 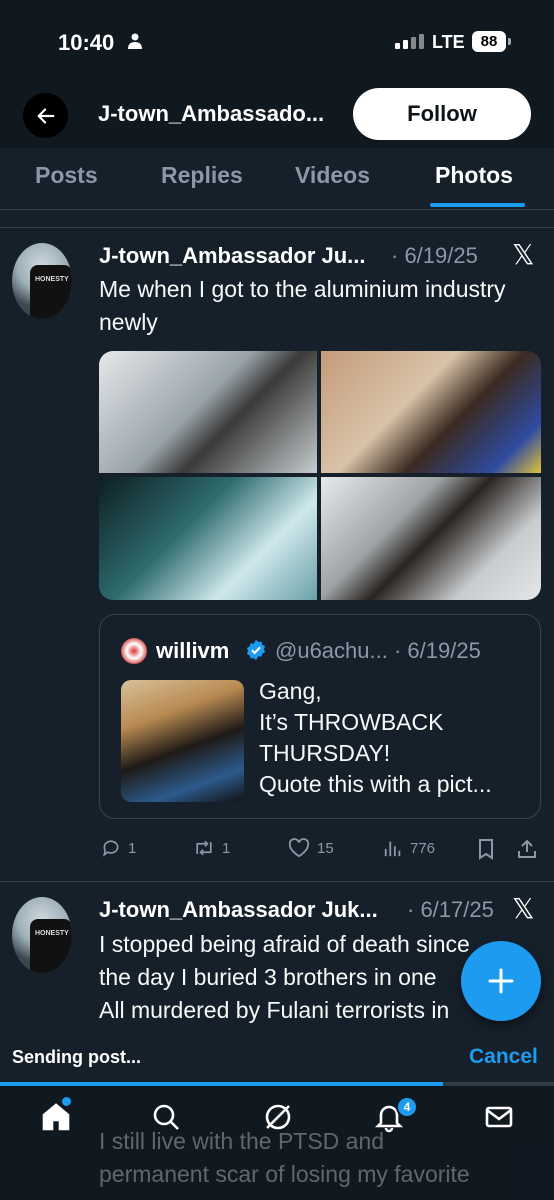 I want to click on views-button: 776, so click(x=409, y=848).